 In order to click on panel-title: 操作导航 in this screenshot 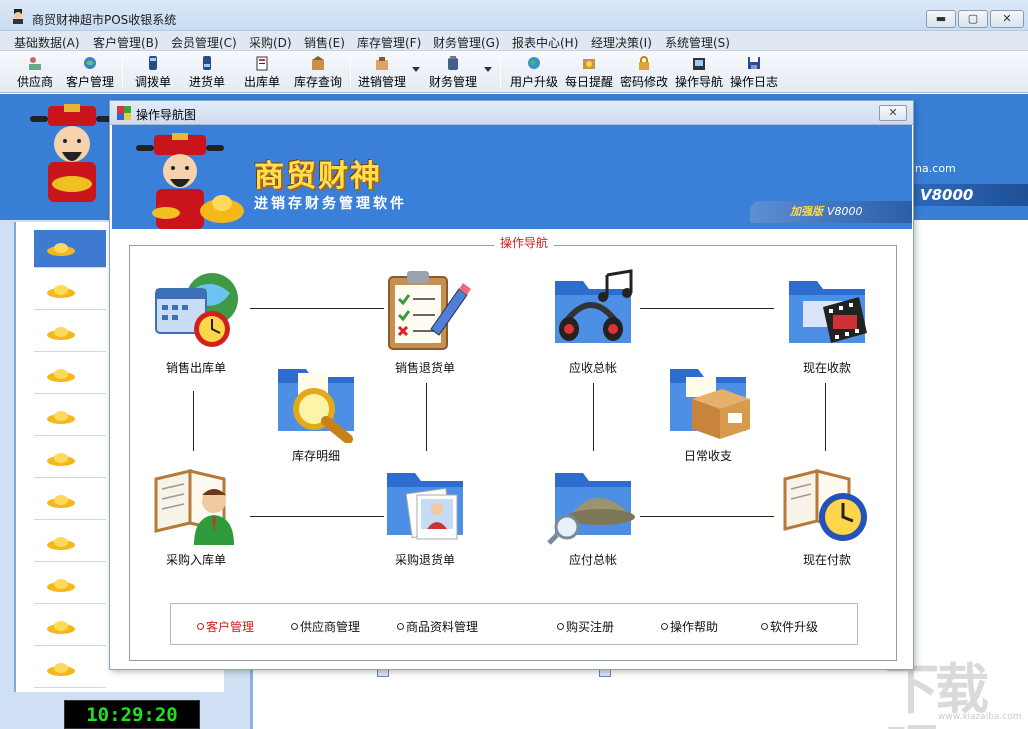, I will do `click(524, 242)`.